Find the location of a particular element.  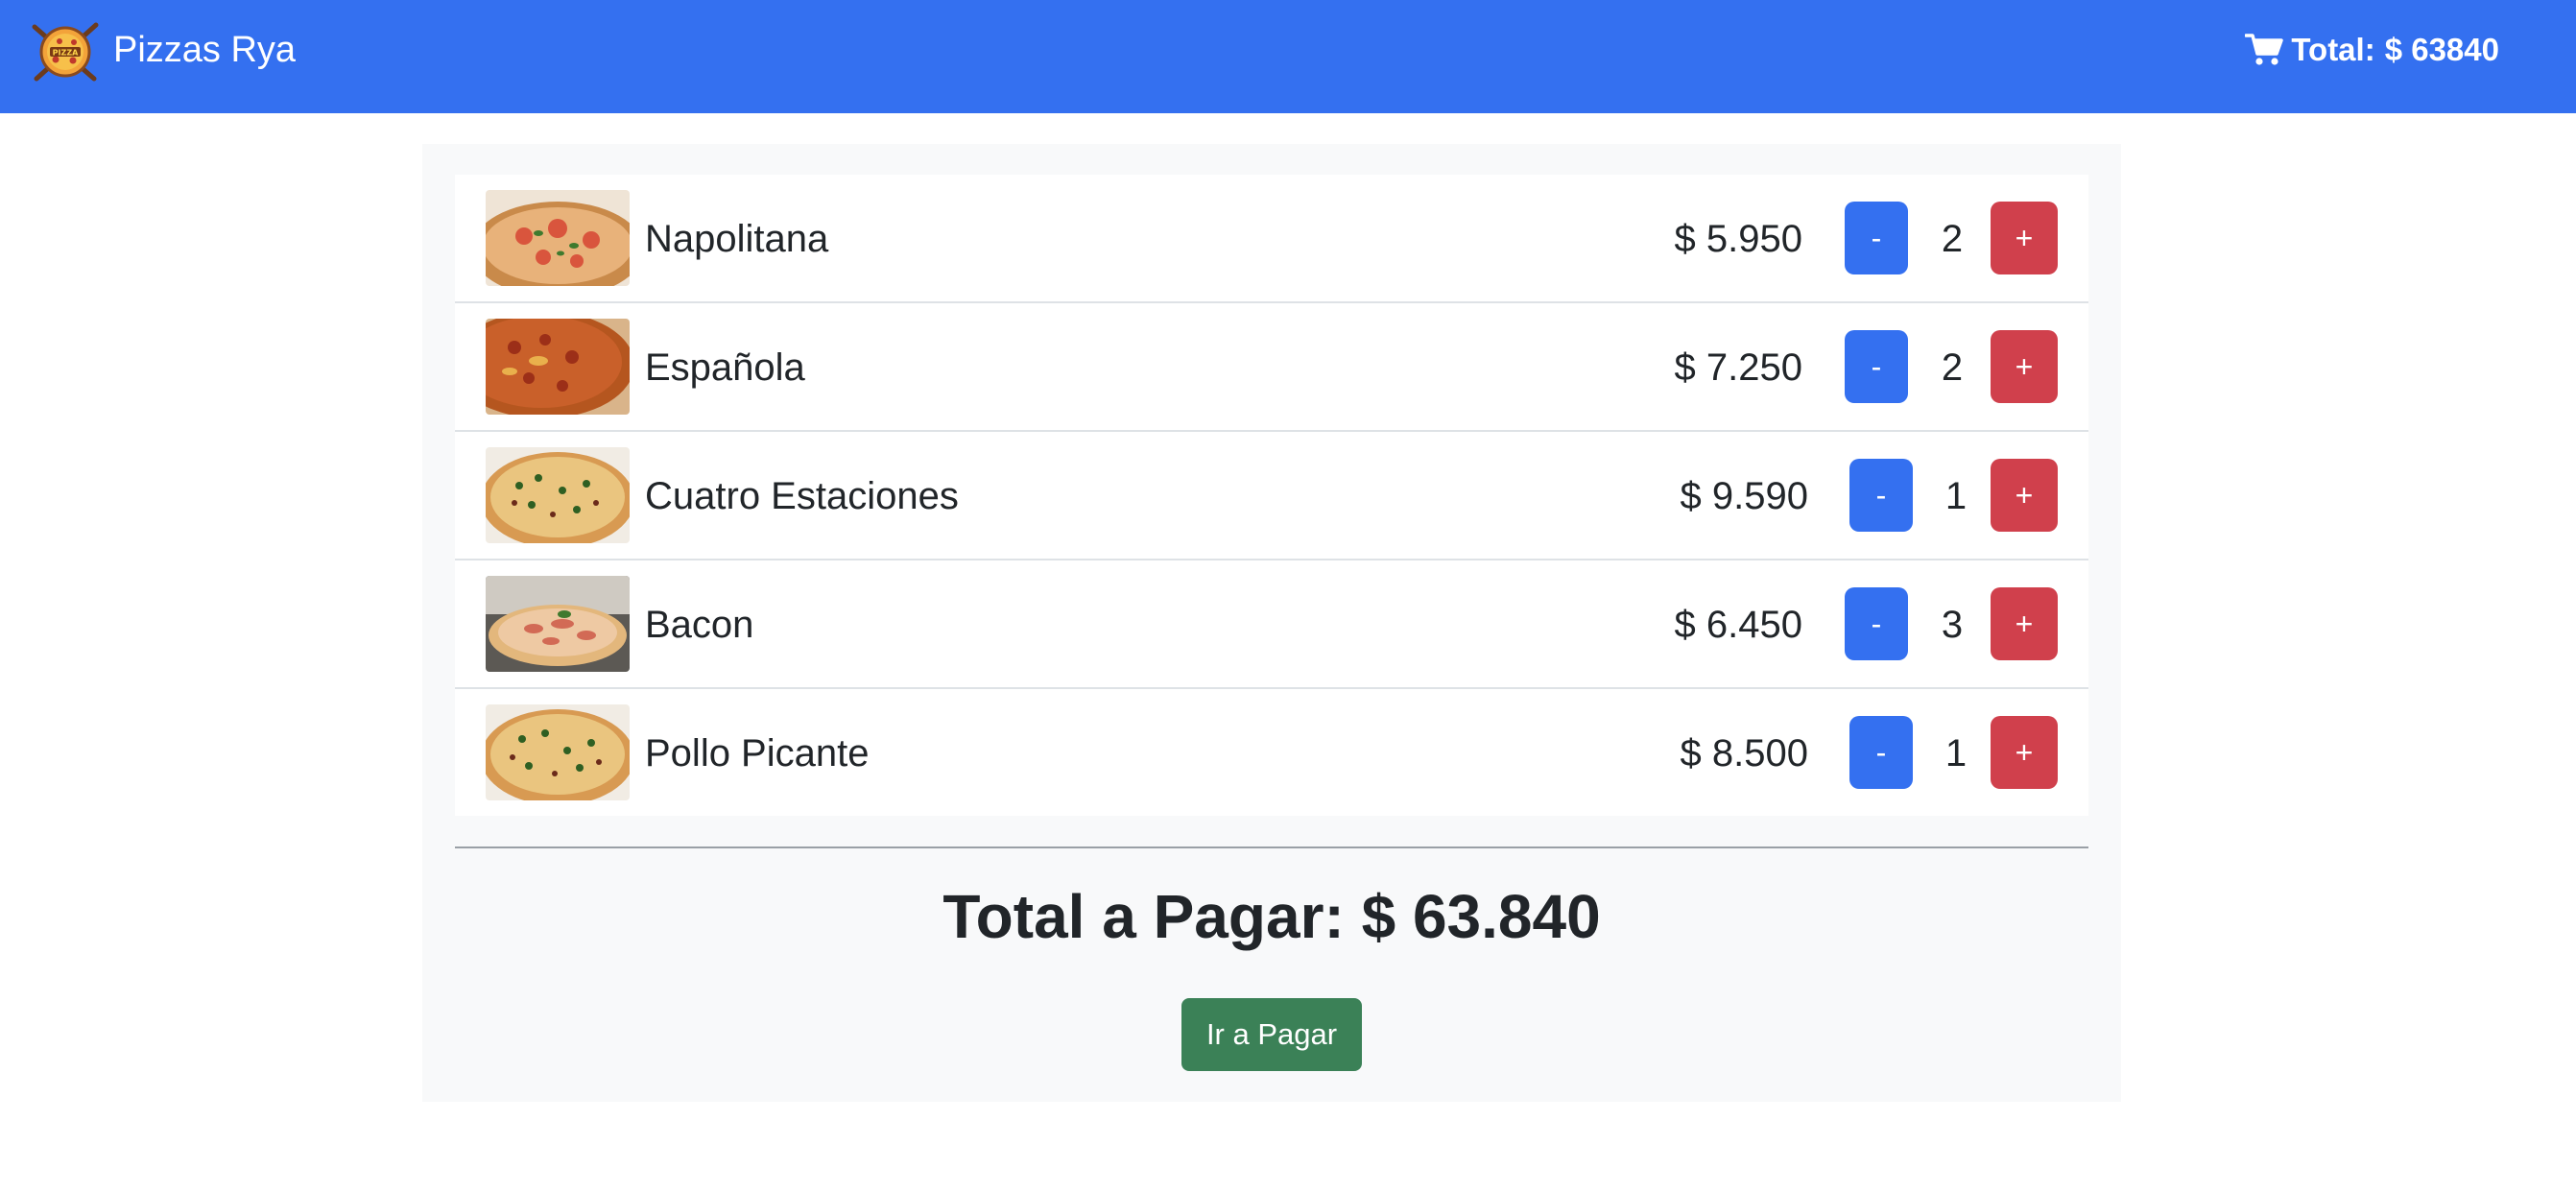

shopping-cart-icon is located at coordinates (2264, 50).